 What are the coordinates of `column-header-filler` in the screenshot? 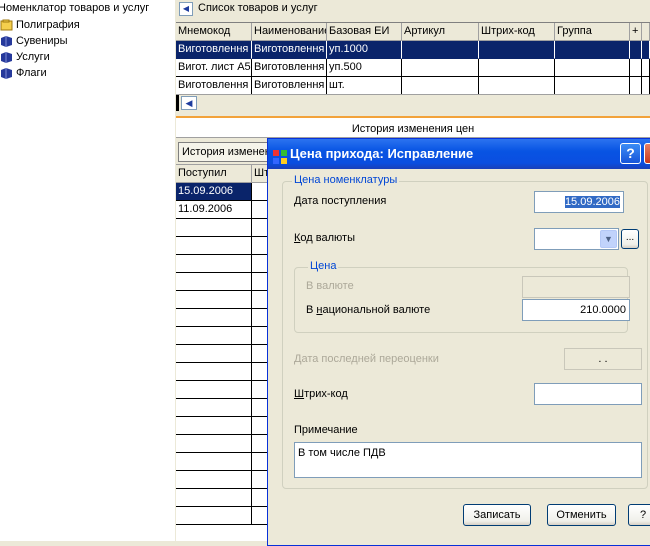 It's located at (646, 32).